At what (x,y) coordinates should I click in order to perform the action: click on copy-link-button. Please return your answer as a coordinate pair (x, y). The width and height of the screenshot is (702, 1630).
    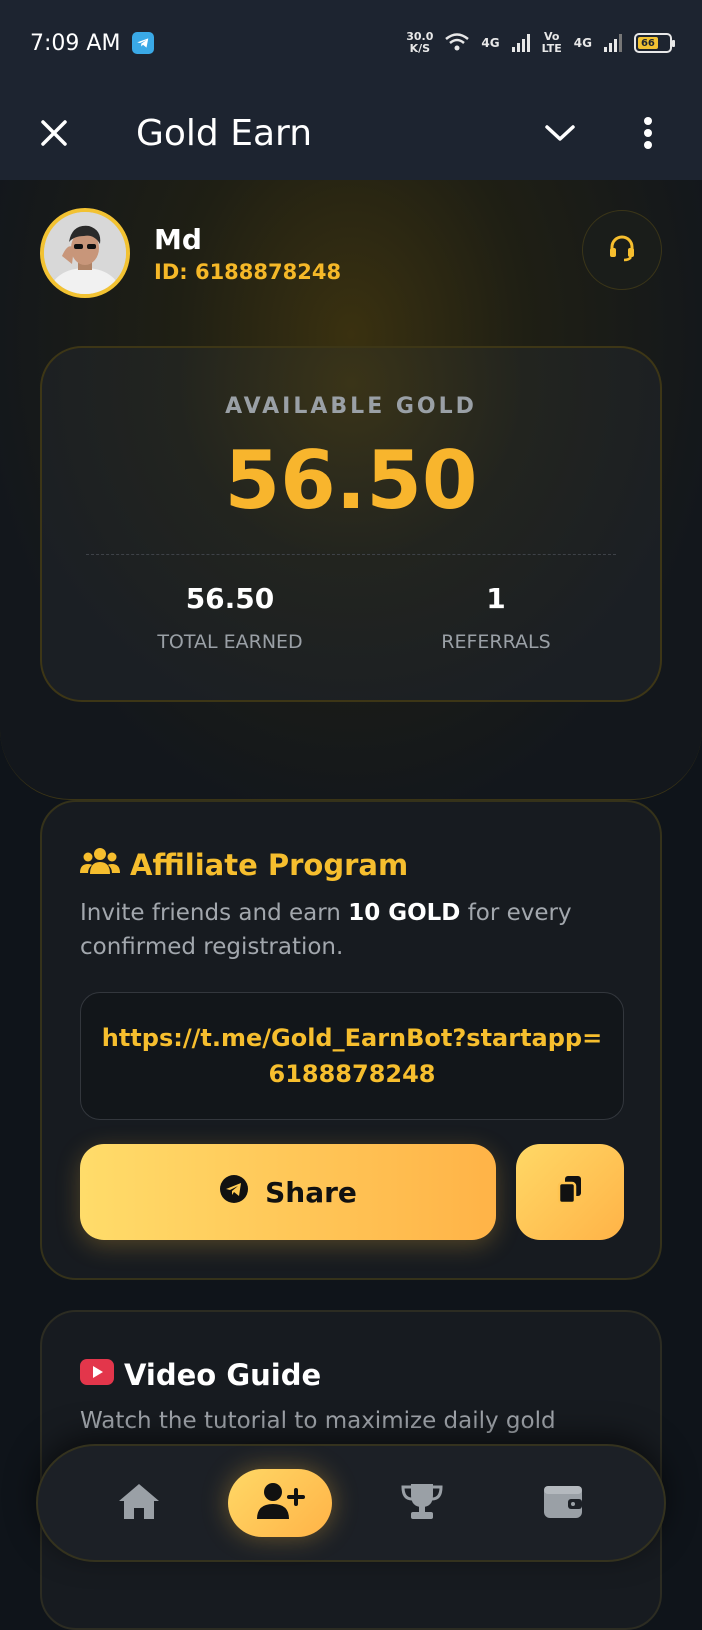
    Looking at the image, I should click on (570, 1192).